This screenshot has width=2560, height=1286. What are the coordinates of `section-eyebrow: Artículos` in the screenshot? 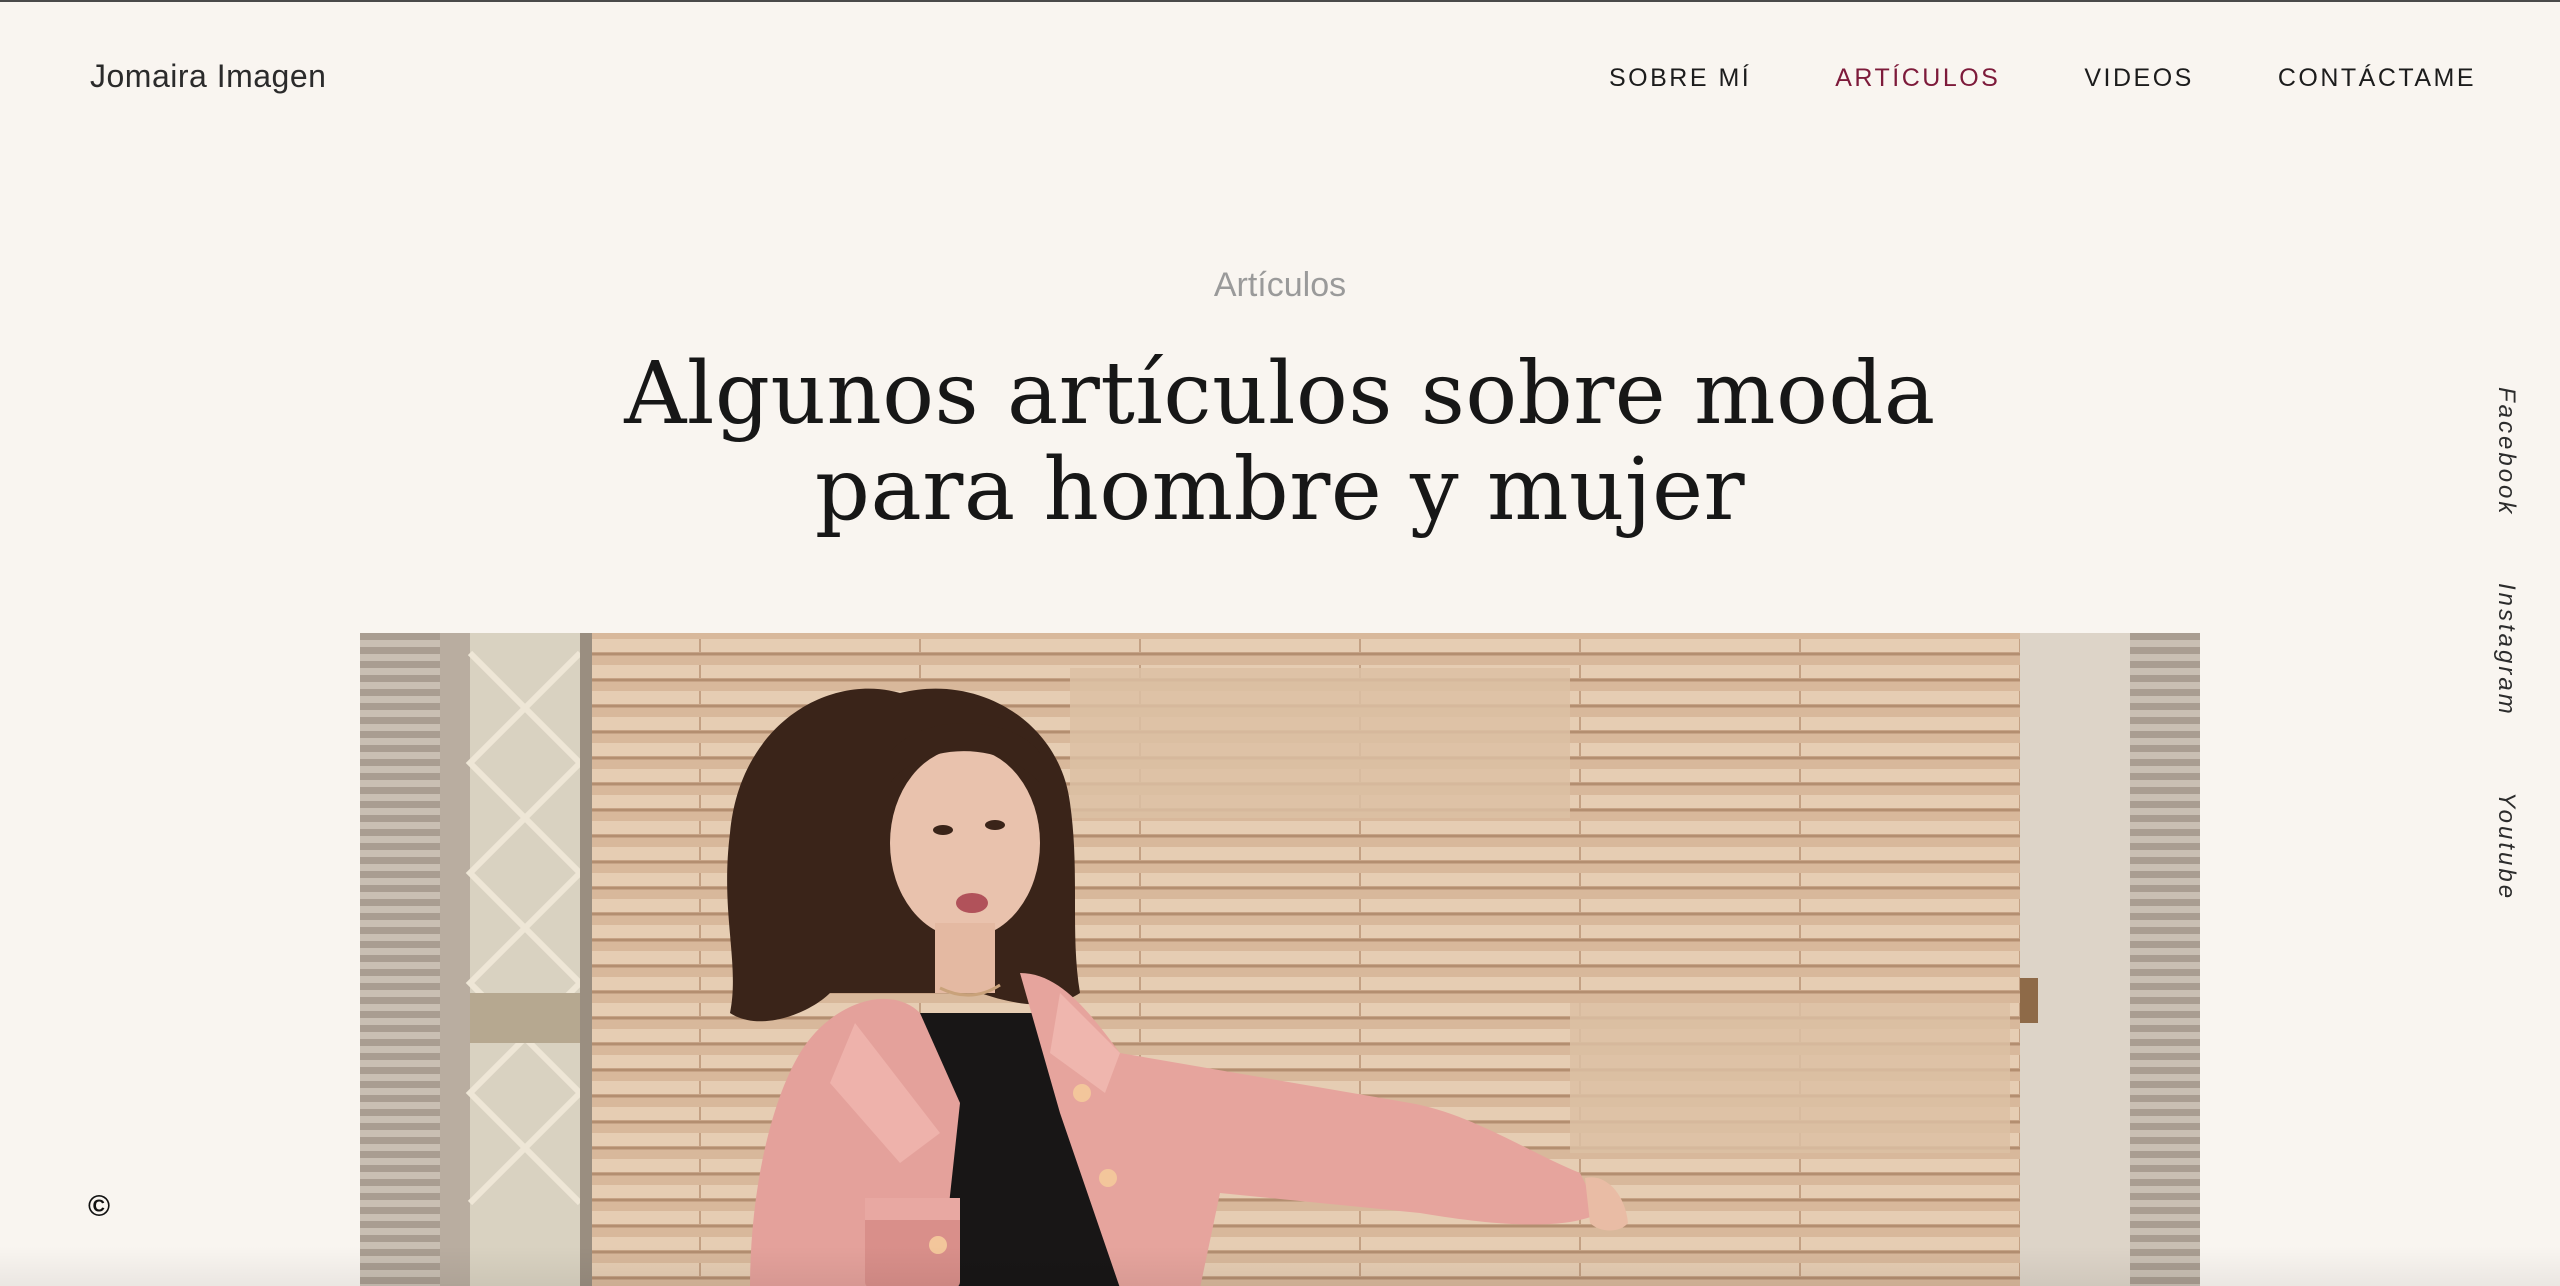 It's located at (1280, 285).